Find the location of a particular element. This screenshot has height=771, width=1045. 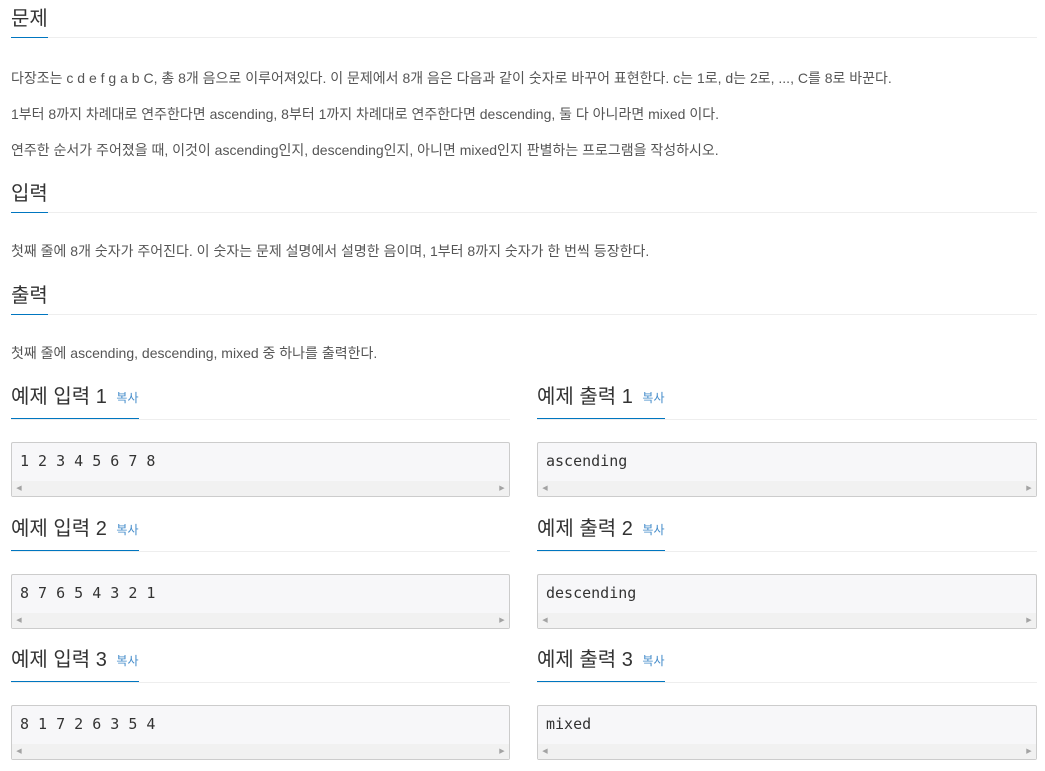

output-title: 출력 is located at coordinates (29, 299).